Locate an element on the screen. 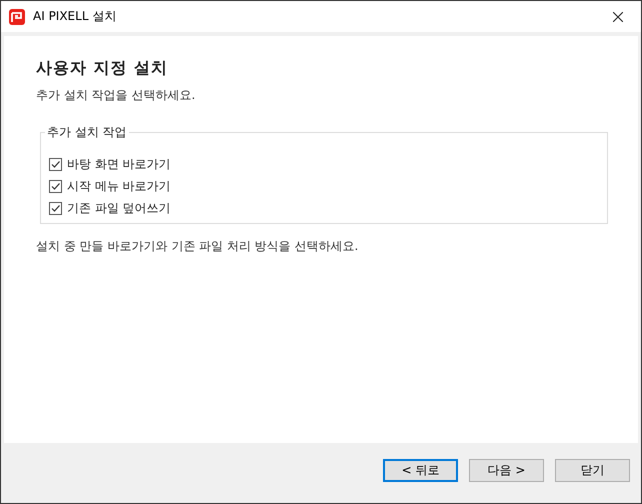  dialog-button: < 뒤로 is located at coordinates (420, 470).